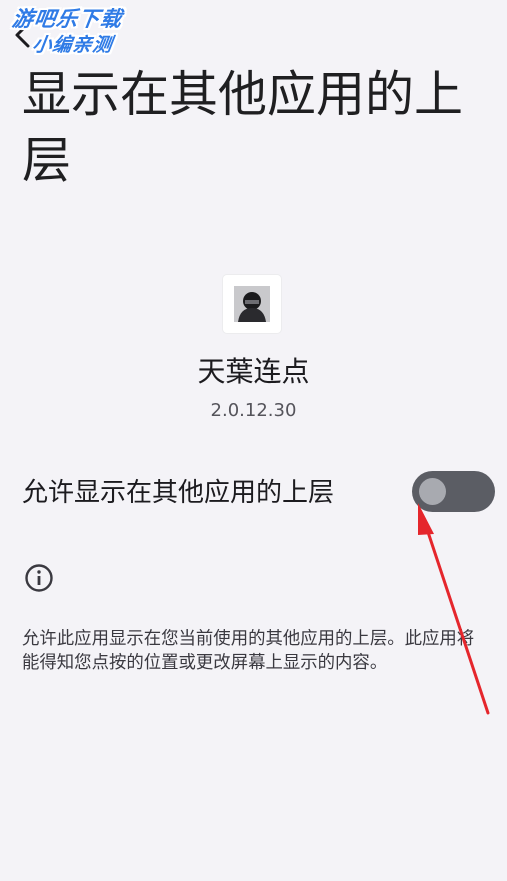  I want to click on watermark-logo: 游吧乐下载 小编亲测, so click(79, 35).